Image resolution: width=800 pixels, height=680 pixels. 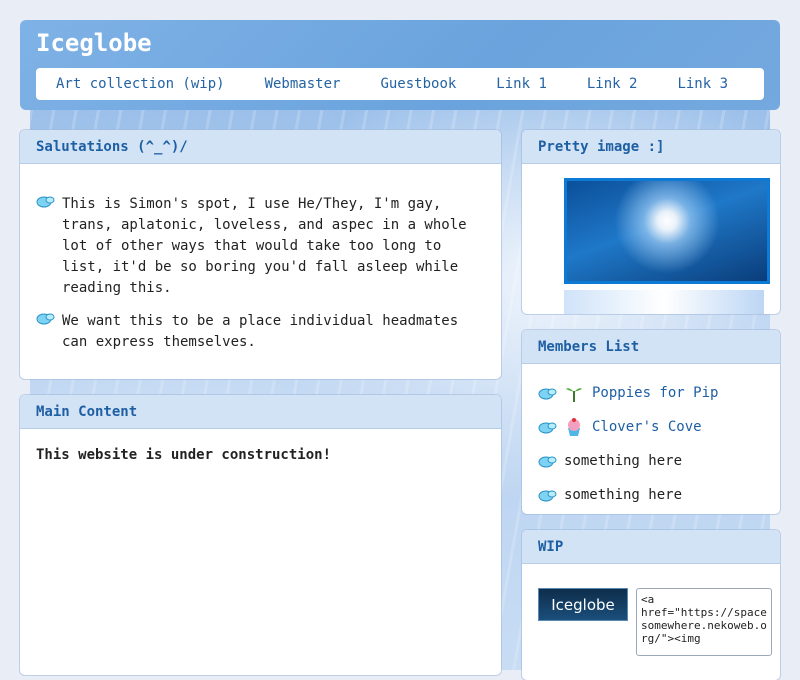 I want to click on stamp-image-secondary, so click(x=664, y=302).